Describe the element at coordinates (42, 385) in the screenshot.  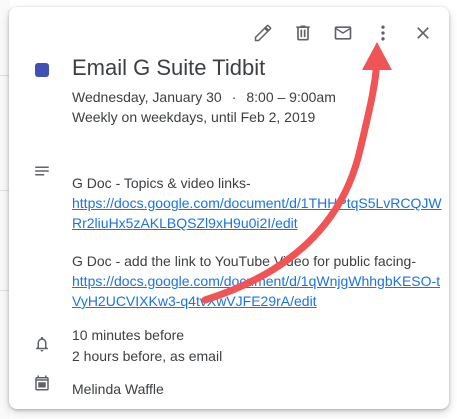
I see `calendar-icon` at that location.